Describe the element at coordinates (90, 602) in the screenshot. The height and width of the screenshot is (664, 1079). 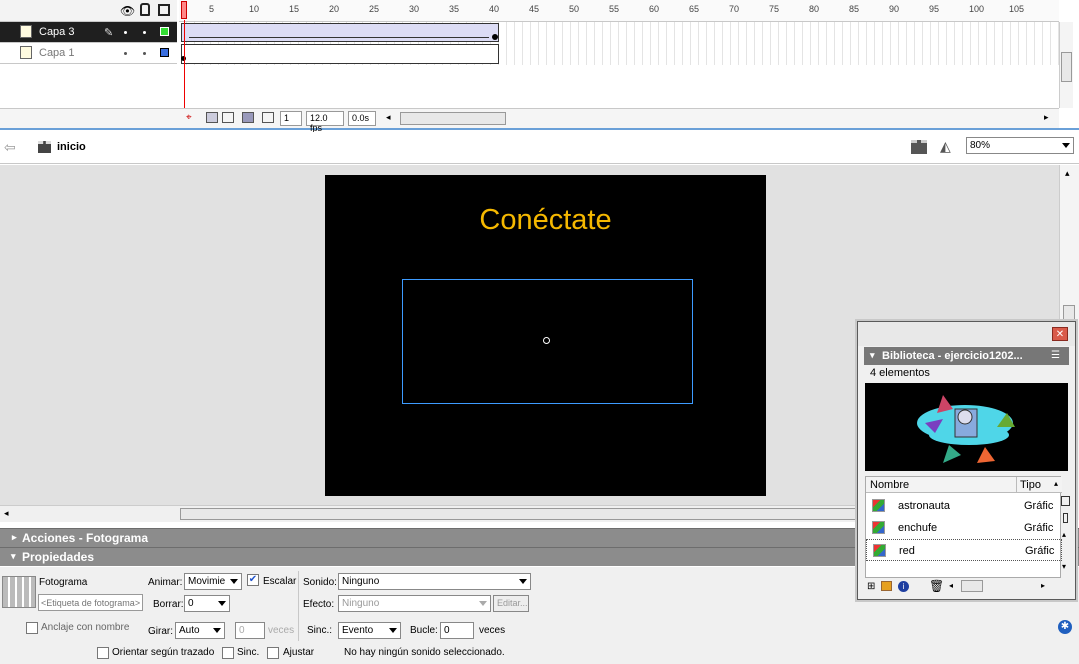
I see `frame-label-input` at that location.